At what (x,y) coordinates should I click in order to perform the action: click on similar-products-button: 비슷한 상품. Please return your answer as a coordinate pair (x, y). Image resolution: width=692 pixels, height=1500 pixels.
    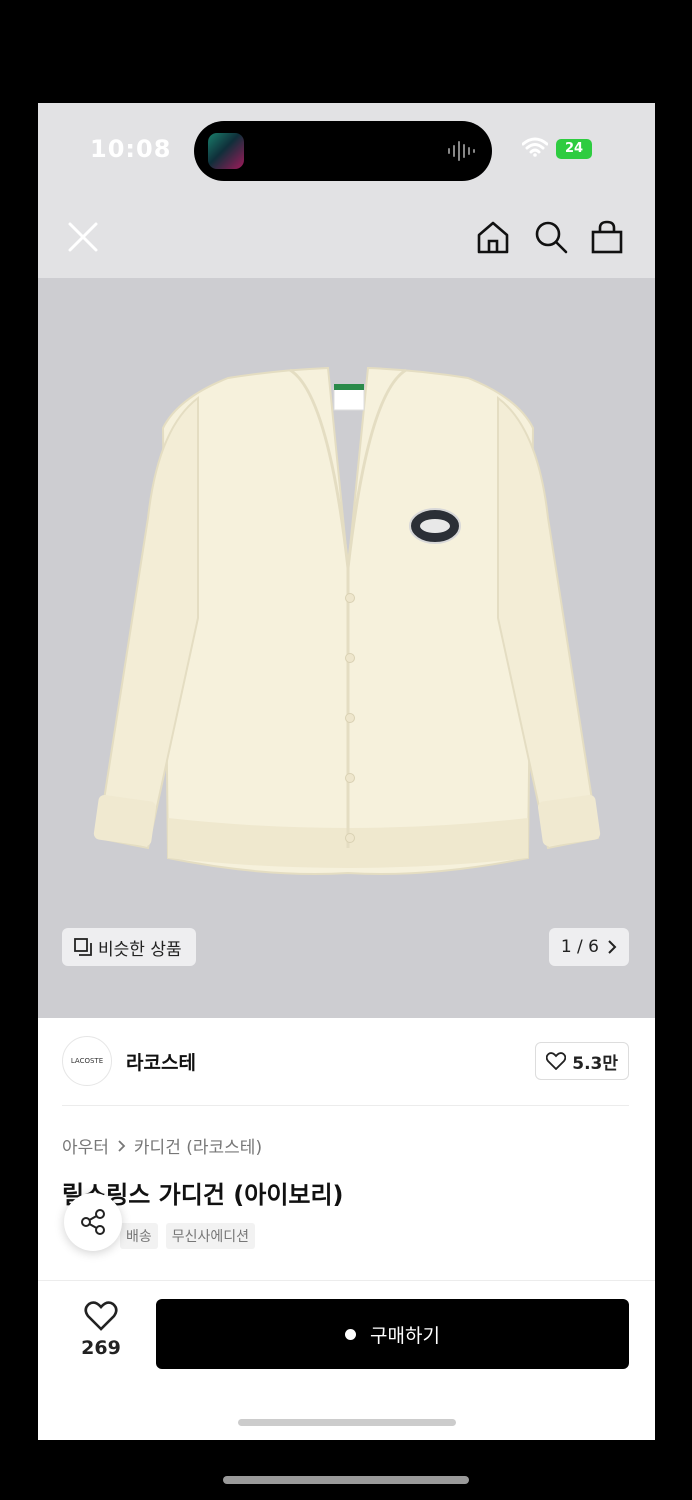
    Looking at the image, I should click on (129, 947).